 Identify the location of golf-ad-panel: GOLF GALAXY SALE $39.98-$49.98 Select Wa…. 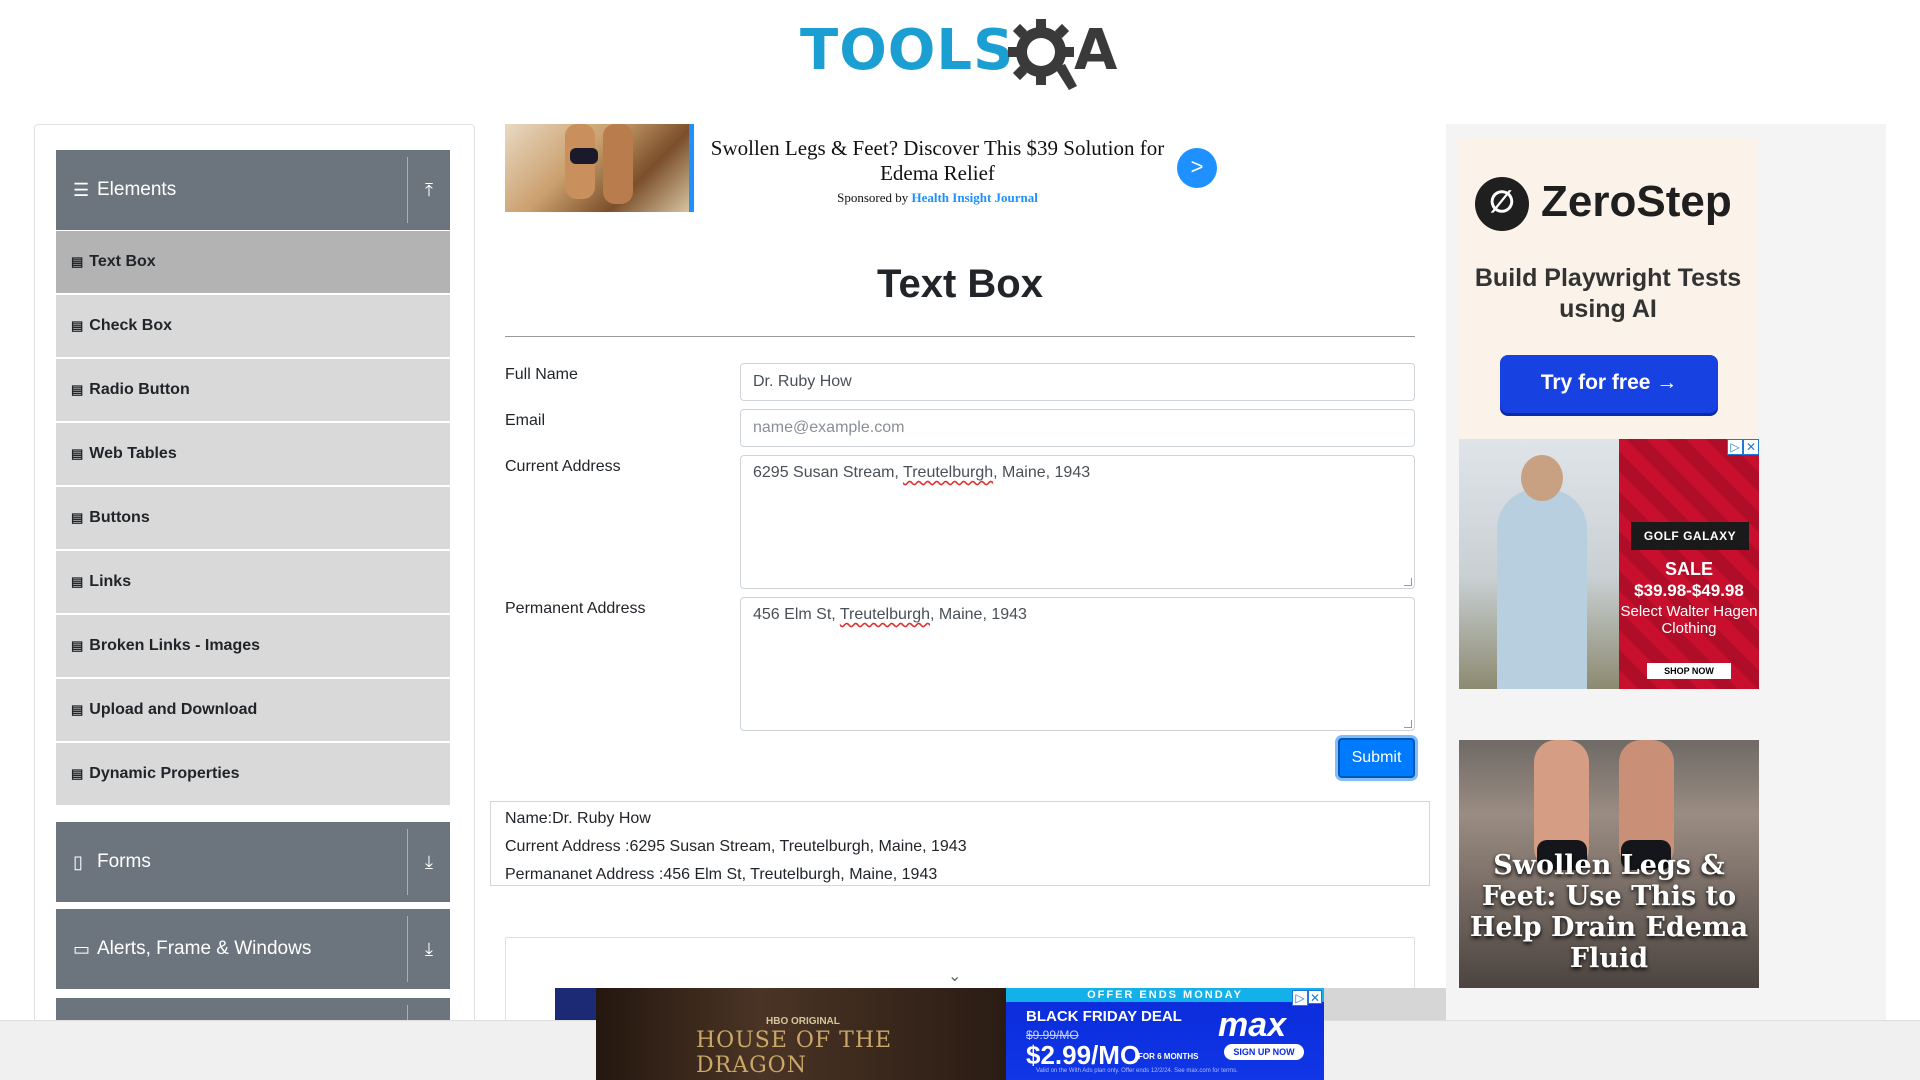
(1689, 564).